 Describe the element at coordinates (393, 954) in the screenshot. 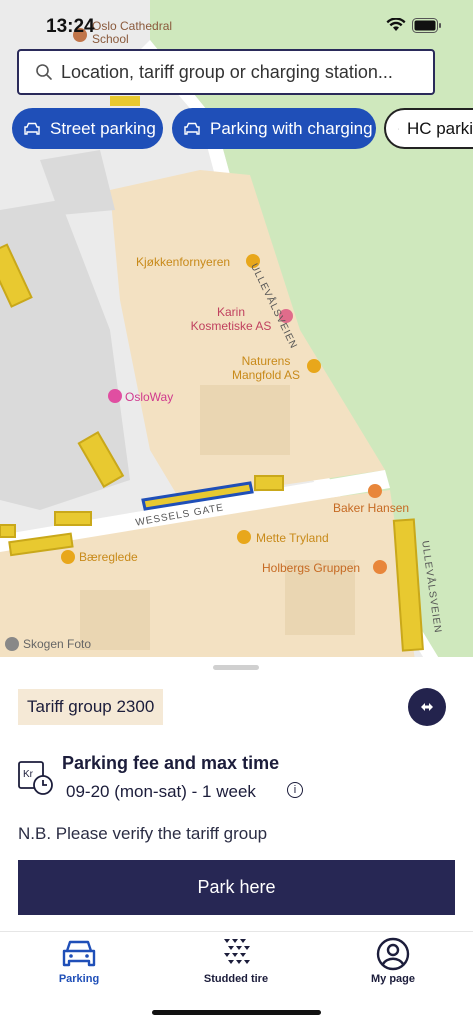

I see `user-icon` at that location.